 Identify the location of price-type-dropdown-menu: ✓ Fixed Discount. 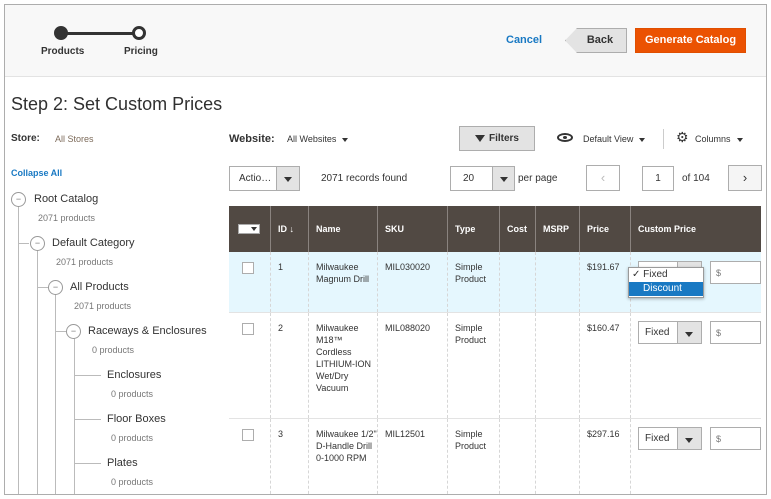
(666, 282).